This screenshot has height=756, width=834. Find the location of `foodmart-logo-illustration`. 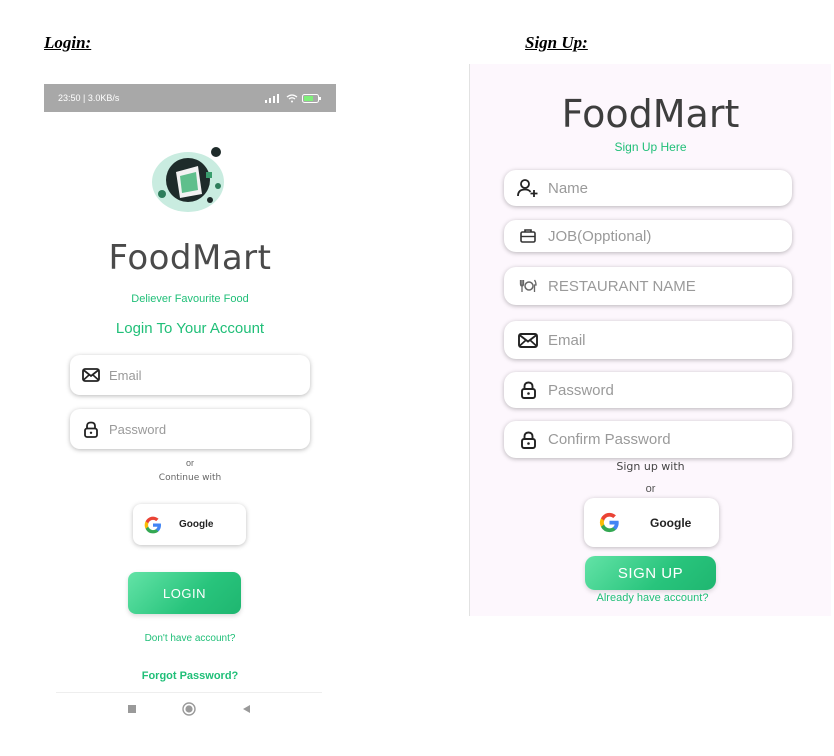

foodmart-logo-illustration is located at coordinates (188, 179).